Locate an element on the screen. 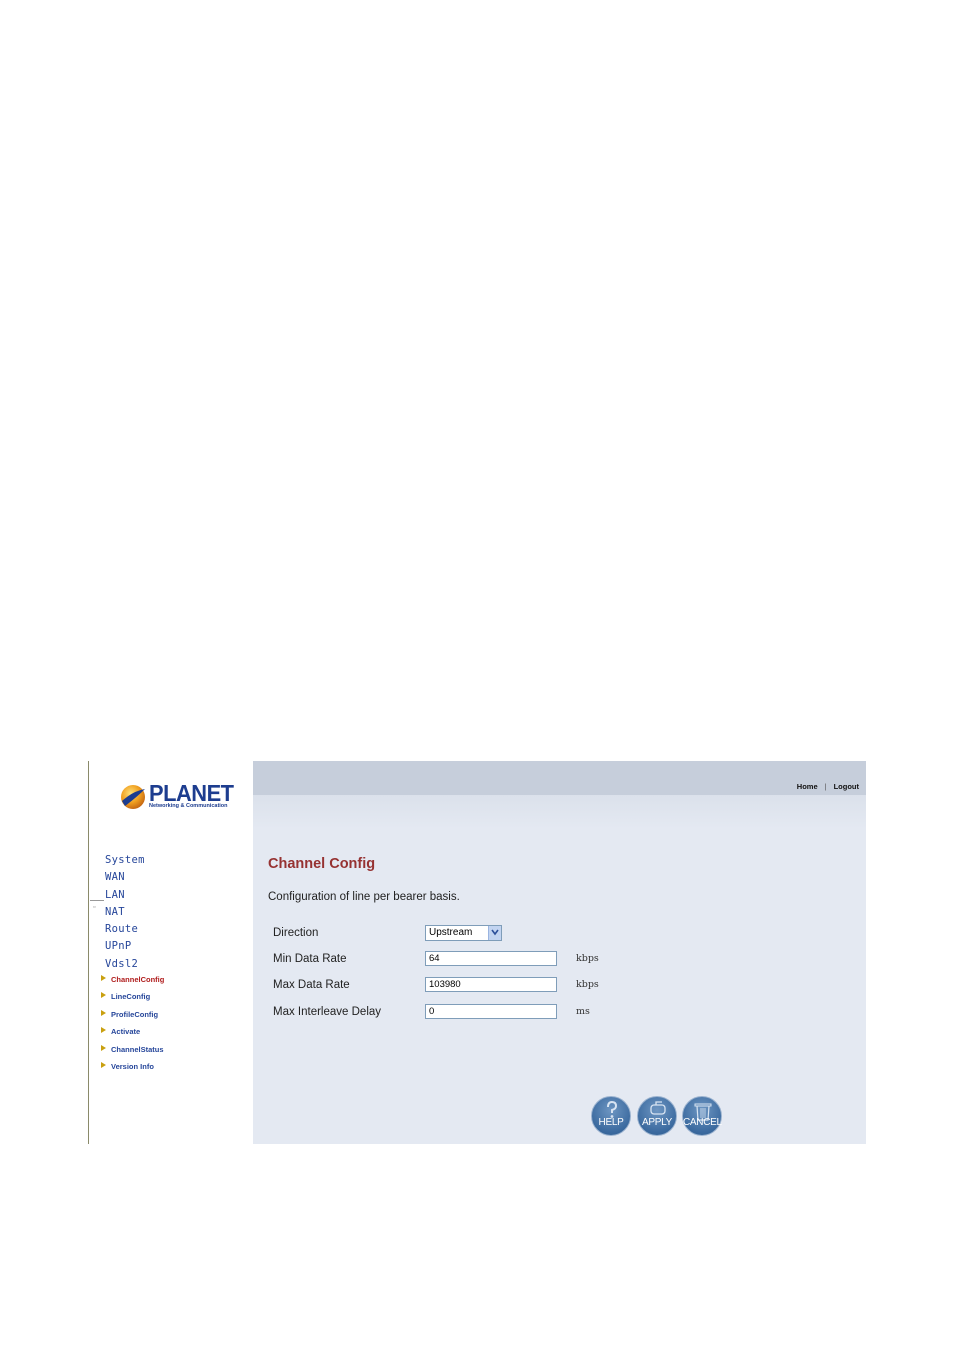 This screenshot has height=1350, width=954. help-button: HELP is located at coordinates (611, 1116).